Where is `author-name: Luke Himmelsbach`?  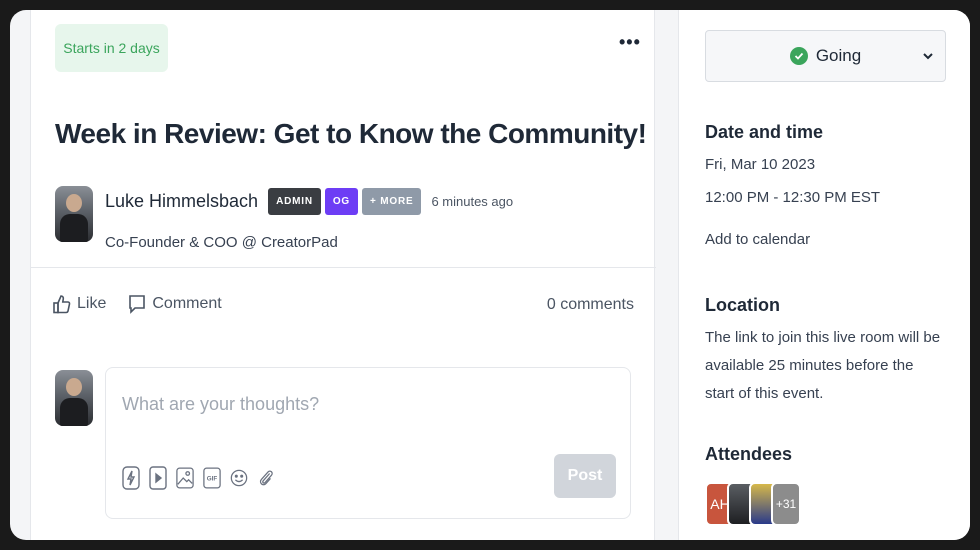
author-name: Luke Himmelsbach is located at coordinates (181, 201).